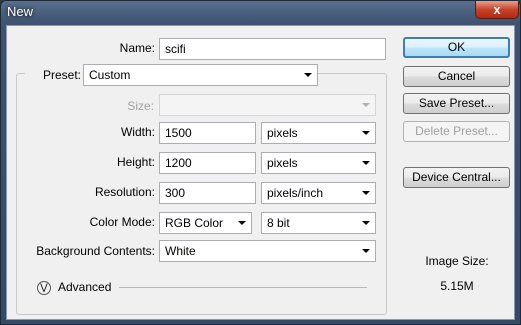 This screenshot has height=325, width=521. I want to click on height-input: 1200, so click(207, 163).